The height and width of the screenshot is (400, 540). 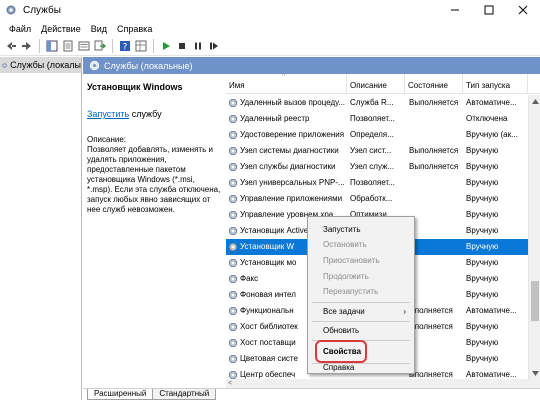 What do you see at coordinates (99, 46) in the screenshot?
I see `export-list-button` at bounding box center [99, 46].